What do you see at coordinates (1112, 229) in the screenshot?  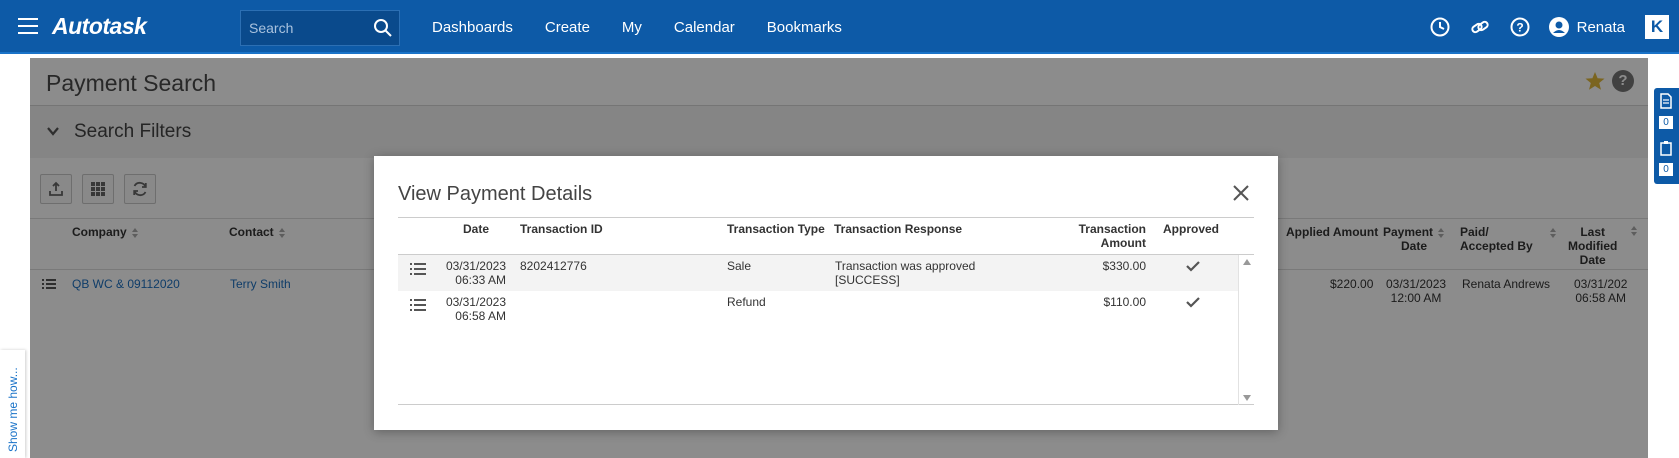 I see `header-amount-line1: Transaction` at bounding box center [1112, 229].